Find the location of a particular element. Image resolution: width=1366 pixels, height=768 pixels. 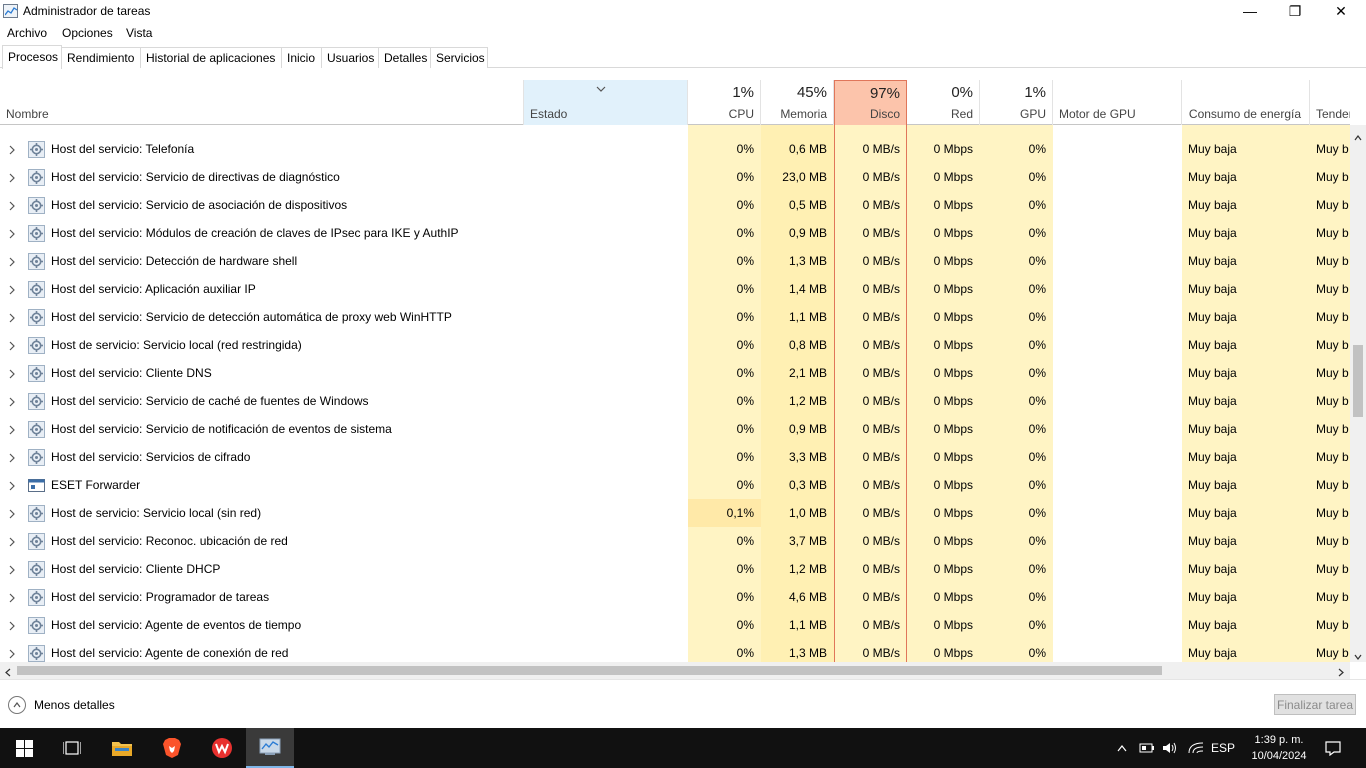

taskbar-task-manager is located at coordinates (270, 748).